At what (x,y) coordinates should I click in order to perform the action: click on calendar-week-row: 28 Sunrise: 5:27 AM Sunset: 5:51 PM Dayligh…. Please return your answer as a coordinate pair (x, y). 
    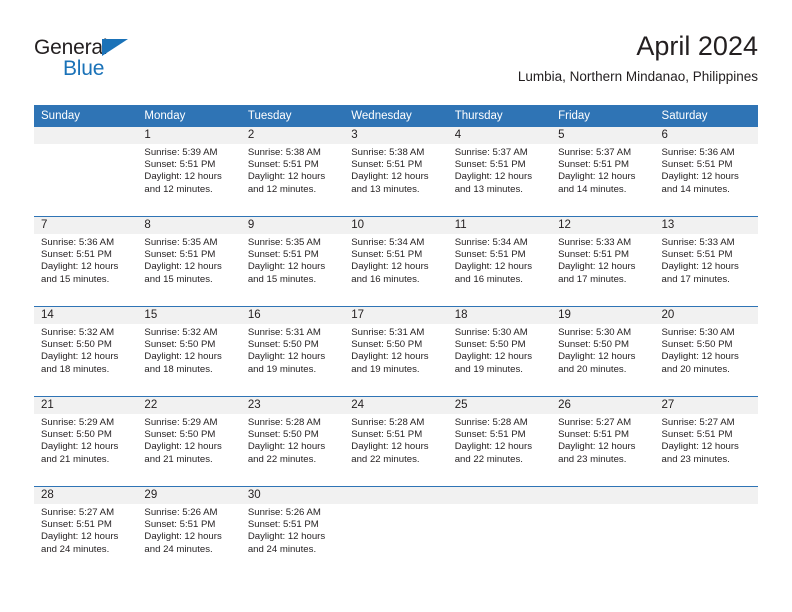
    Looking at the image, I should click on (396, 531).